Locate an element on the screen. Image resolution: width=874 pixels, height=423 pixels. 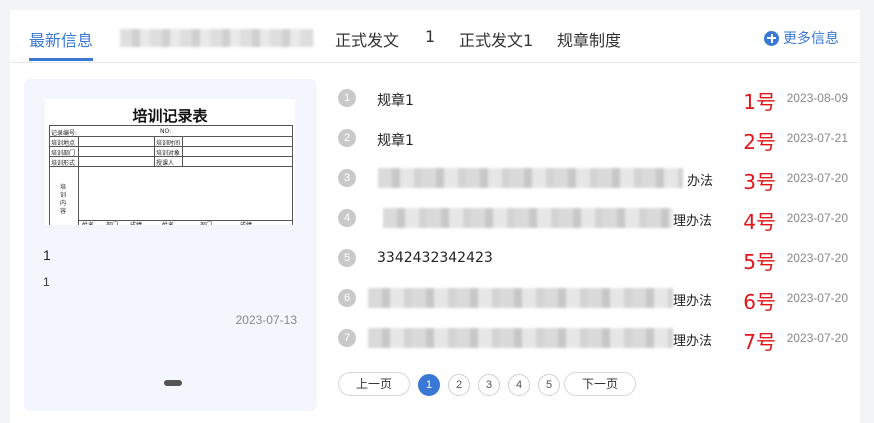
rank-badge: 6 is located at coordinates (347, 298).